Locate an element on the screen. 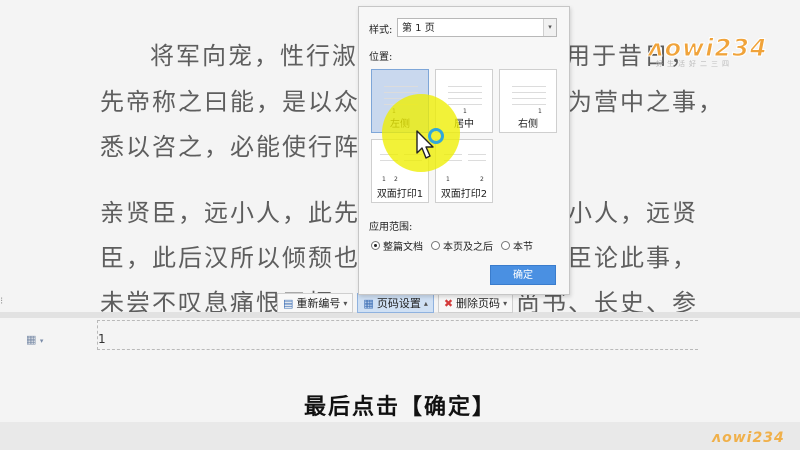 The width and height of the screenshot is (800, 450). footer-marker-icon: ▦ ▾ is located at coordinates (34, 339).